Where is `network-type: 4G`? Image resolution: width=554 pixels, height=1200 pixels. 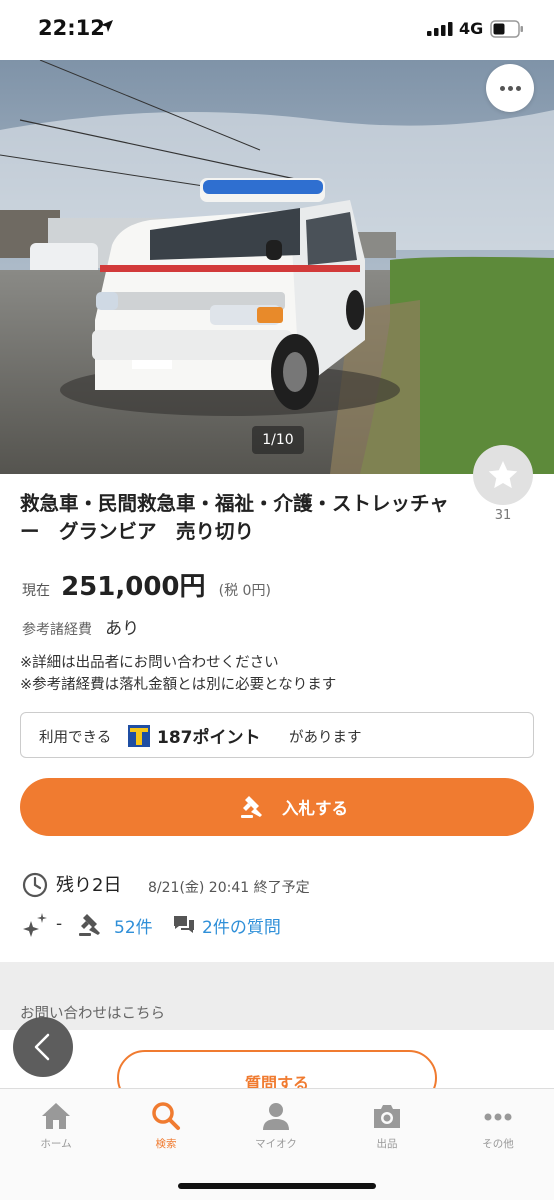
network-type: 4G is located at coordinates (471, 28).